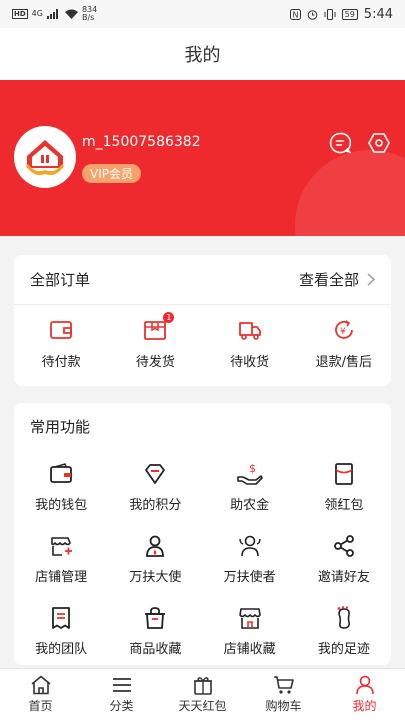 Image resolution: width=405 pixels, height=720 pixels. What do you see at coordinates (349, 14) in the screenshot?
I see `battery-level: 59` at bounding box center [349, 14].